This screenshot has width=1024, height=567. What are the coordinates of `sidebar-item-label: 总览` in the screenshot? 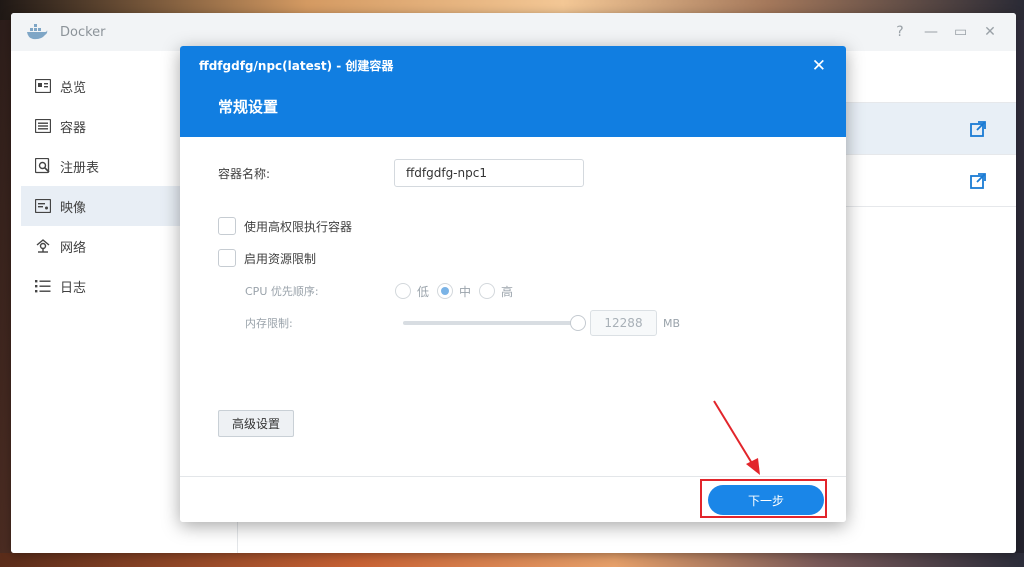 It's located at (73, 88).